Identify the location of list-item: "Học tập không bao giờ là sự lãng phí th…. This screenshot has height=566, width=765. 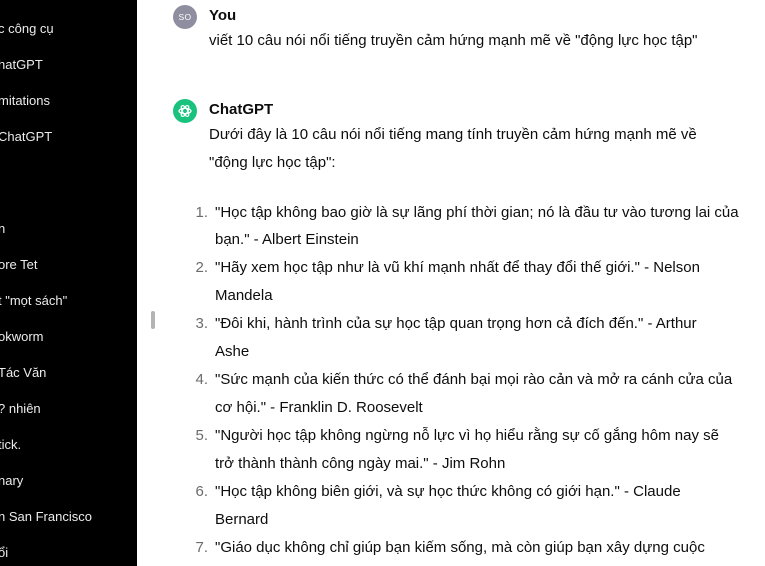
(477, 212).